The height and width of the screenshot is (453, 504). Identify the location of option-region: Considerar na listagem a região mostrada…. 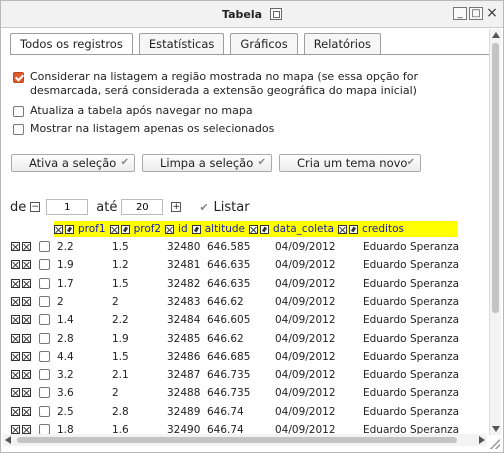
(240, 84).